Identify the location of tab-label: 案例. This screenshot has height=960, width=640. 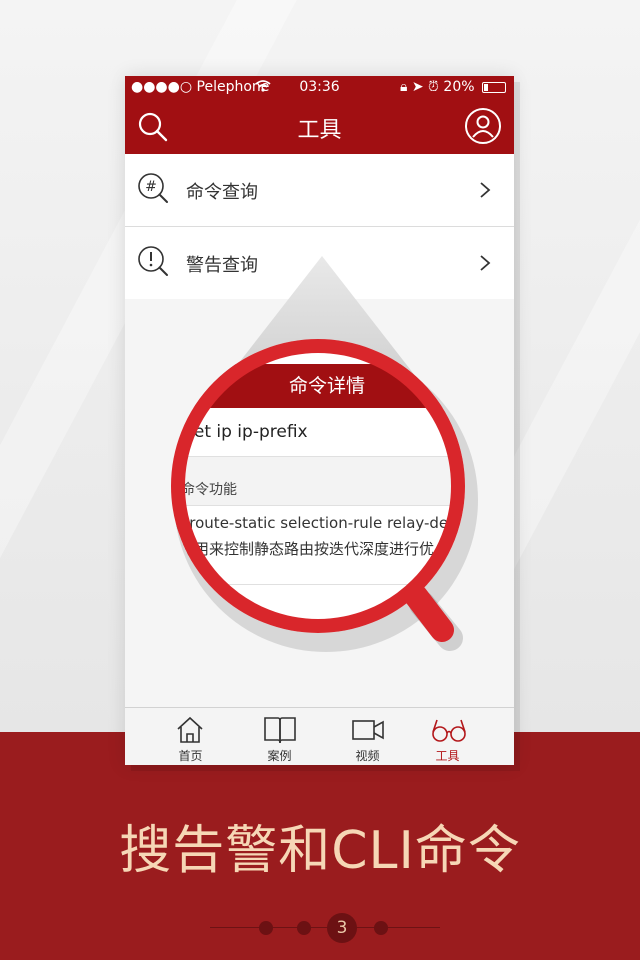
(279, 756).